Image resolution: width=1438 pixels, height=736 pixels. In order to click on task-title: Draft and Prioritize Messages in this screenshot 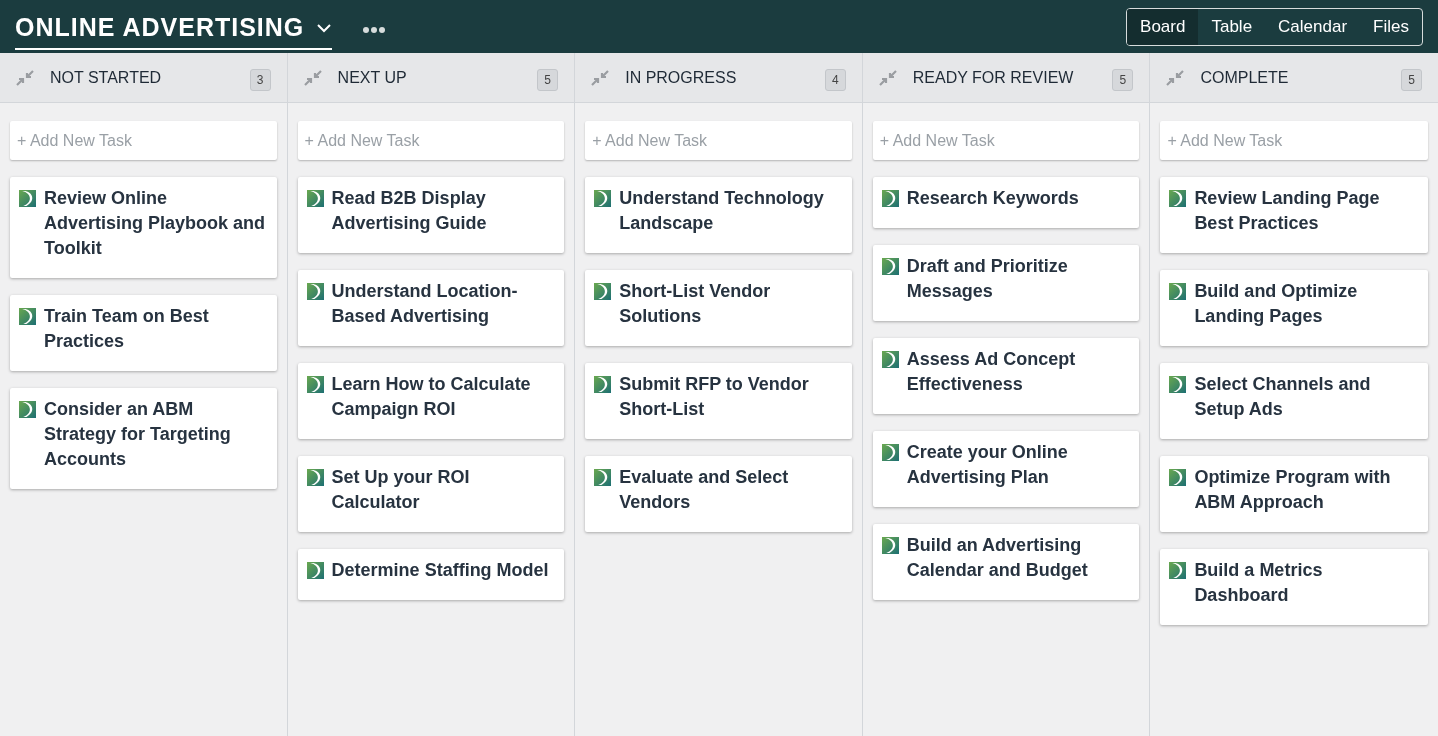, I will do `click(987, 279)`.